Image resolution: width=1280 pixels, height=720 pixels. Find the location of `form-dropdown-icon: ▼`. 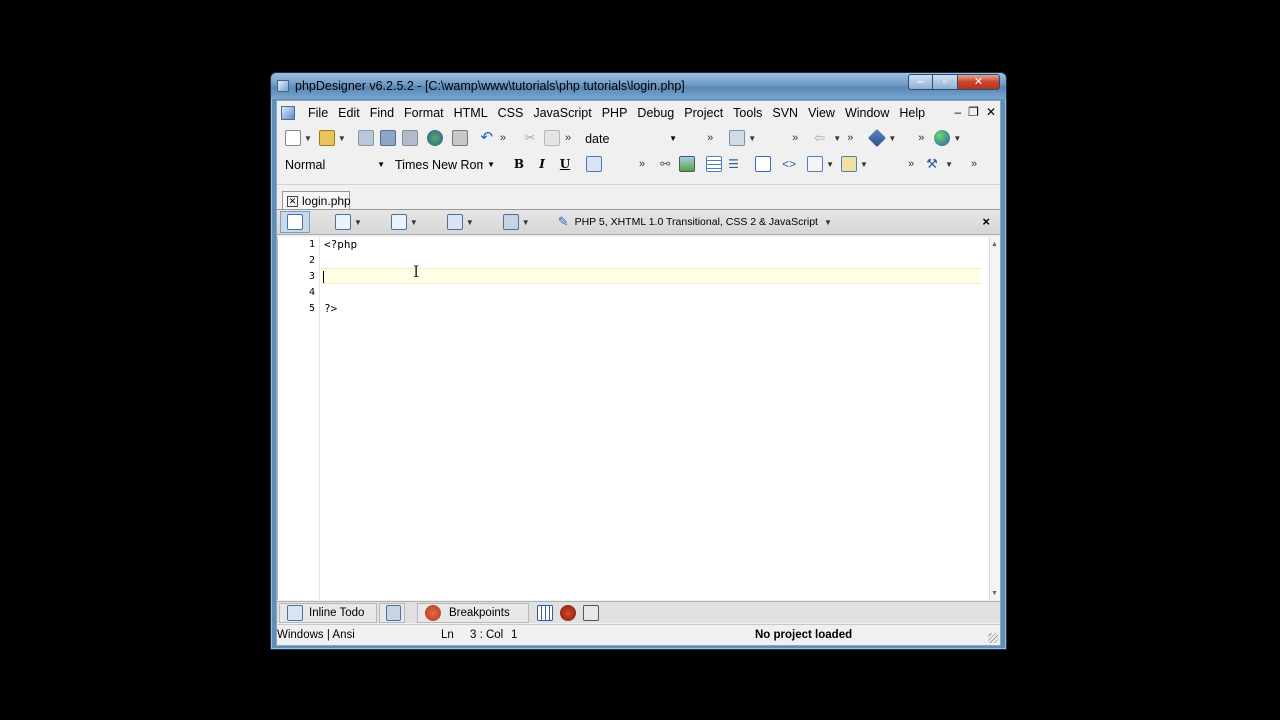

form-dropdown-icon: ▼ is located at coordinates (830, 164).